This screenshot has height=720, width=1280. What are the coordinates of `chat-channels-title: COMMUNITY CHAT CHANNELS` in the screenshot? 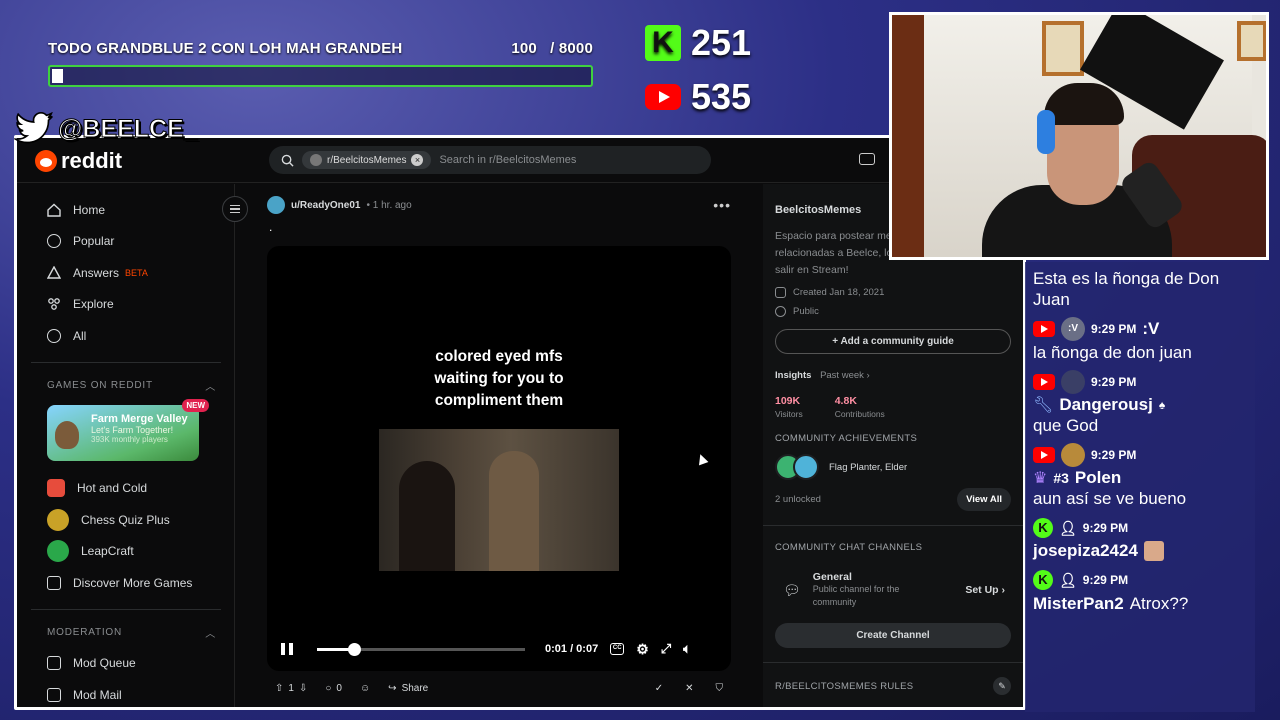 It's located at (849, 547).